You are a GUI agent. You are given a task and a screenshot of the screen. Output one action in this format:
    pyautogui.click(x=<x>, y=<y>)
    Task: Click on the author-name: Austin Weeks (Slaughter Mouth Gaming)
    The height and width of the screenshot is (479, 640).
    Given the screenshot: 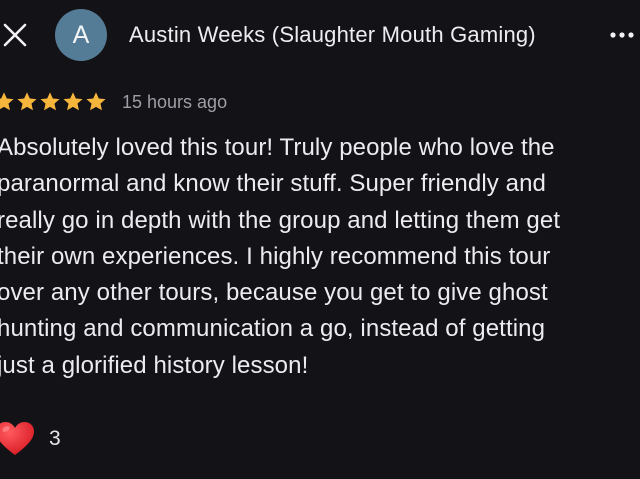 What is the action you would take?
    pyautogui.click(x=332, y=35)
    